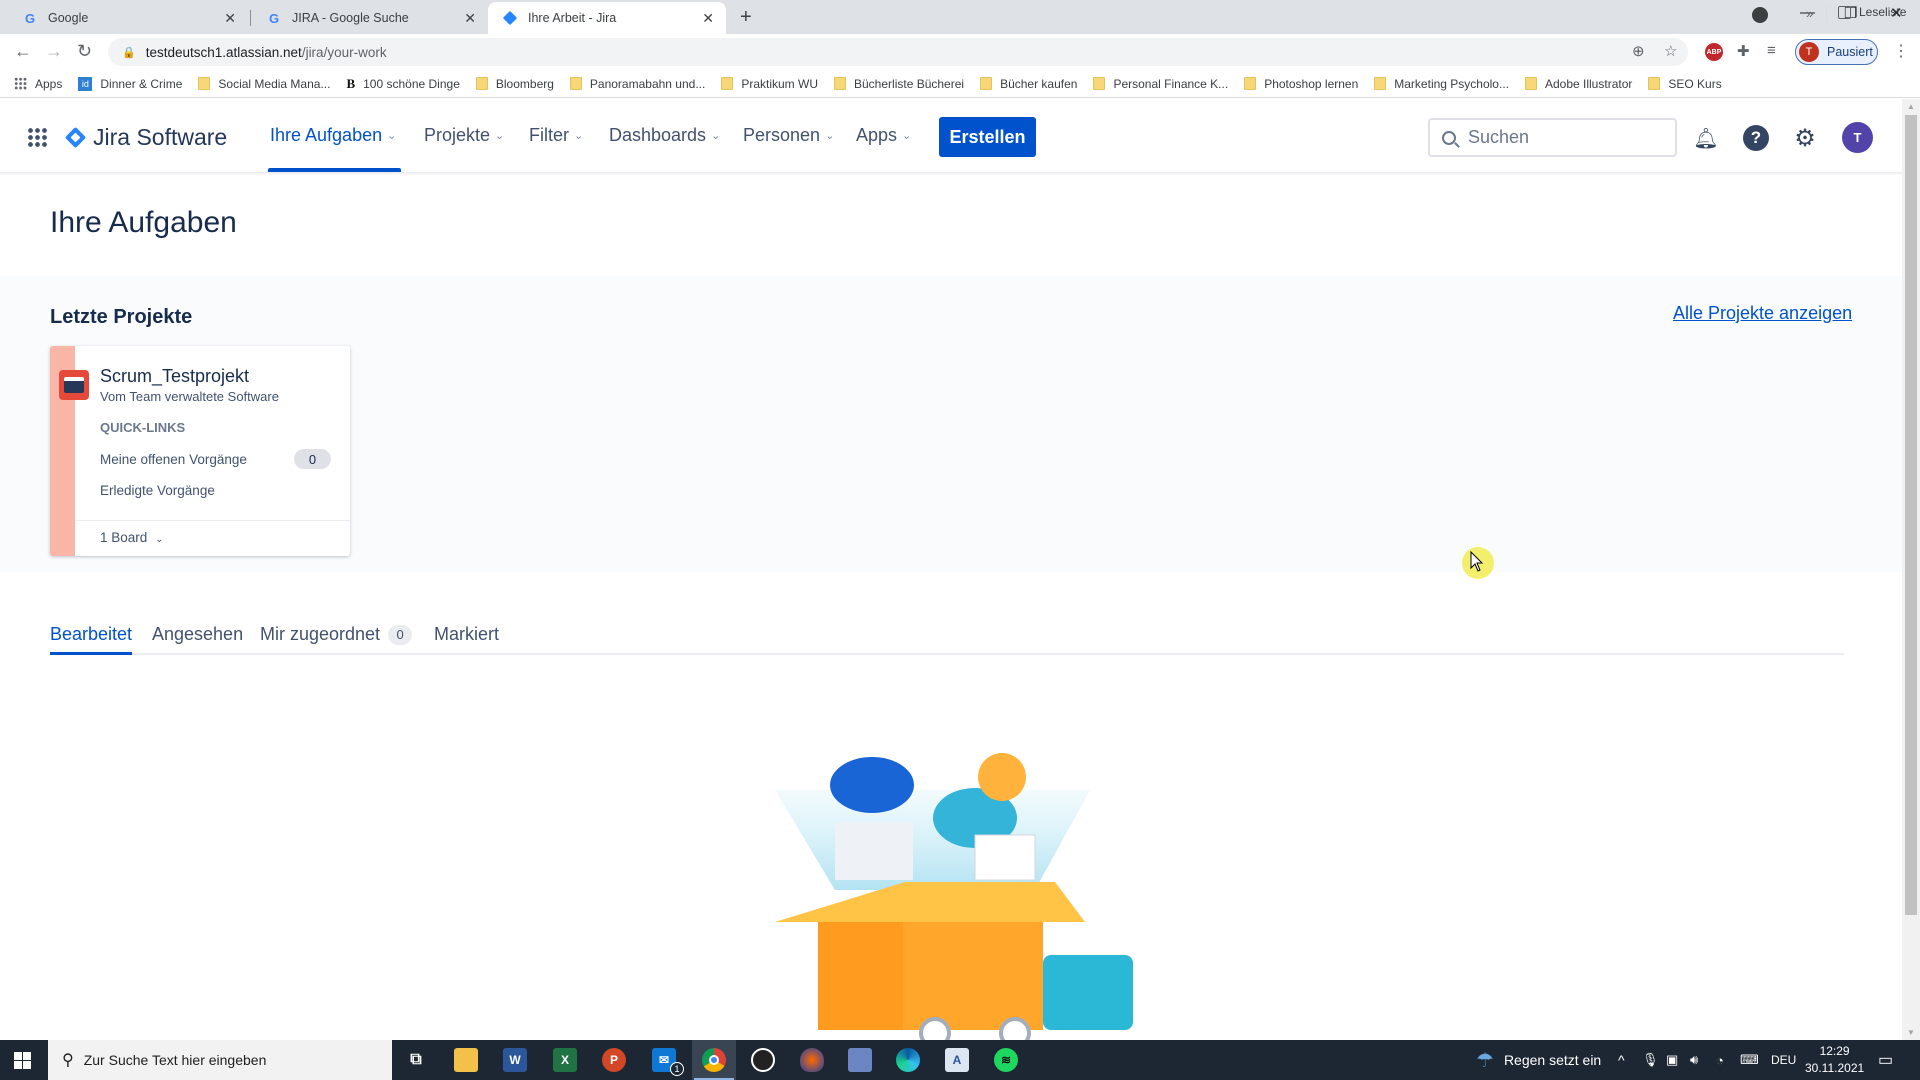  What do you see at coordinates (1694, 1060) in the screenshot?
I see `volume-icon: 🔊︎` at bounding box center [1694, 1060].